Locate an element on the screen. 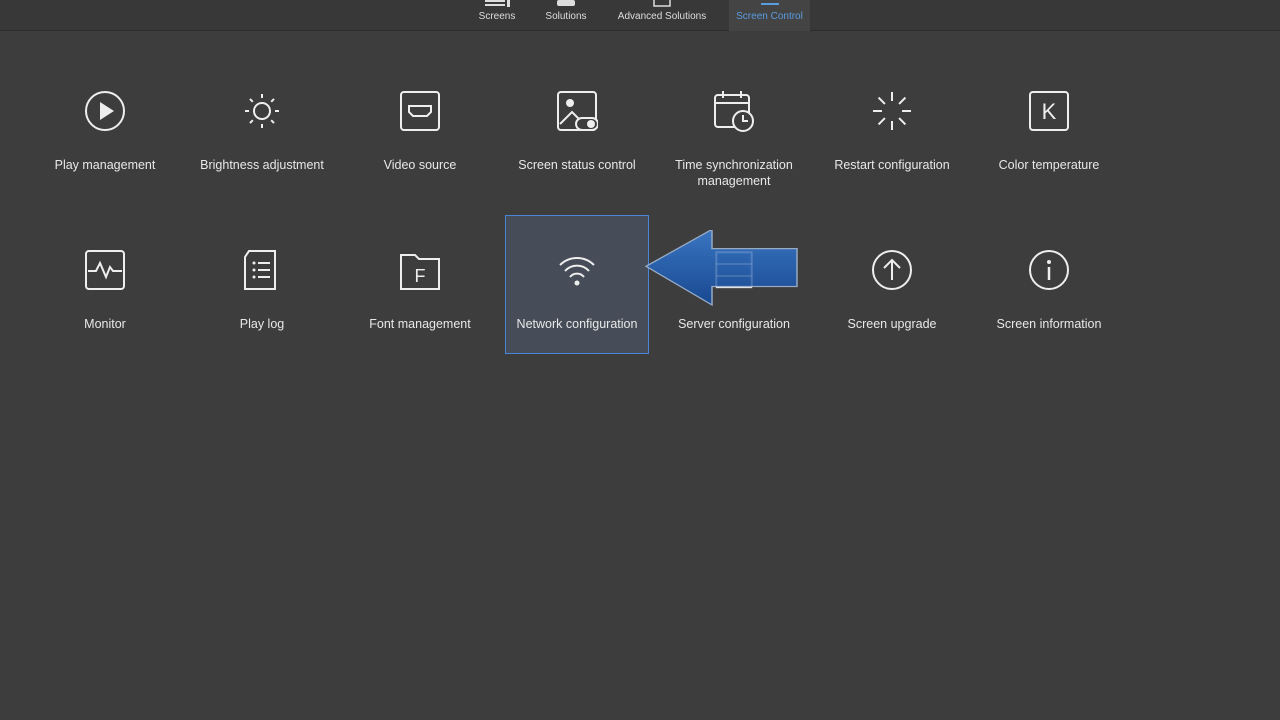 This screenshot has width=1280, height=720. tile-screen-status-control: Screen status control is located at coordinates (577, 125).